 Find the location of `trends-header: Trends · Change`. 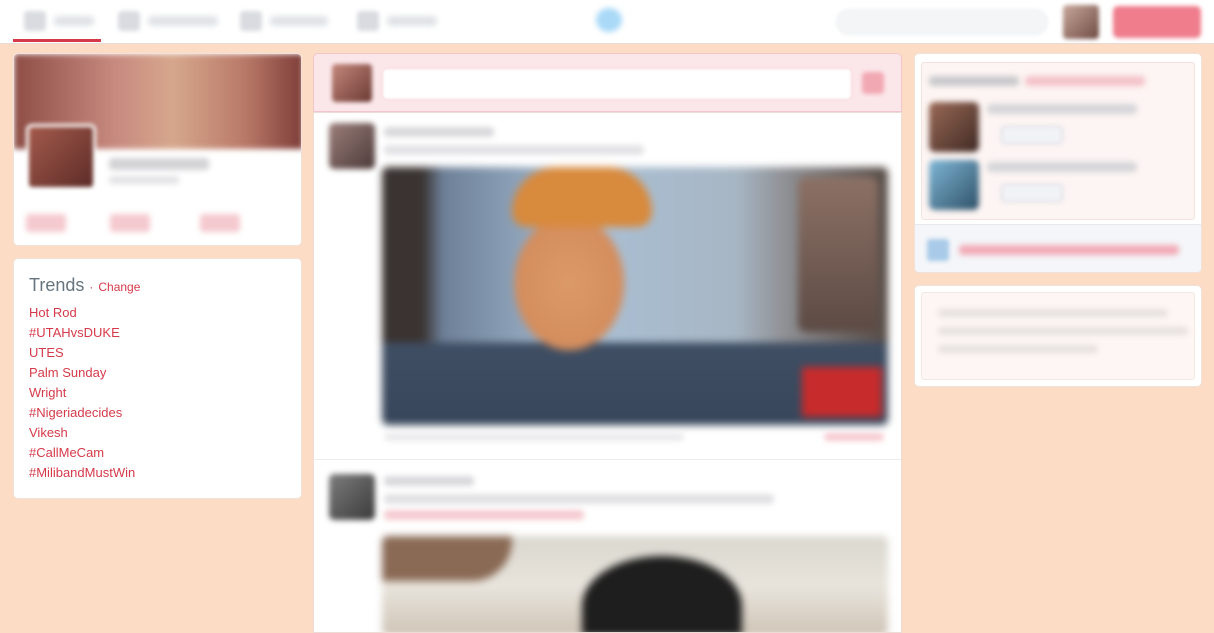

trends-header: Trends · Change is located at coordinates (157, 285).